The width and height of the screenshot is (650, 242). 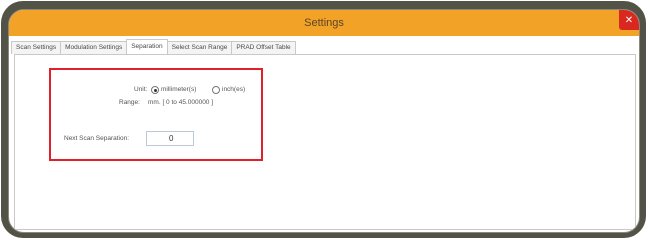 What do you see at coordinates (181, 102) in the screenshot?
I see `range-value: mm. [ 0 to 45.000000 ]` at bounding box center [181, 102].